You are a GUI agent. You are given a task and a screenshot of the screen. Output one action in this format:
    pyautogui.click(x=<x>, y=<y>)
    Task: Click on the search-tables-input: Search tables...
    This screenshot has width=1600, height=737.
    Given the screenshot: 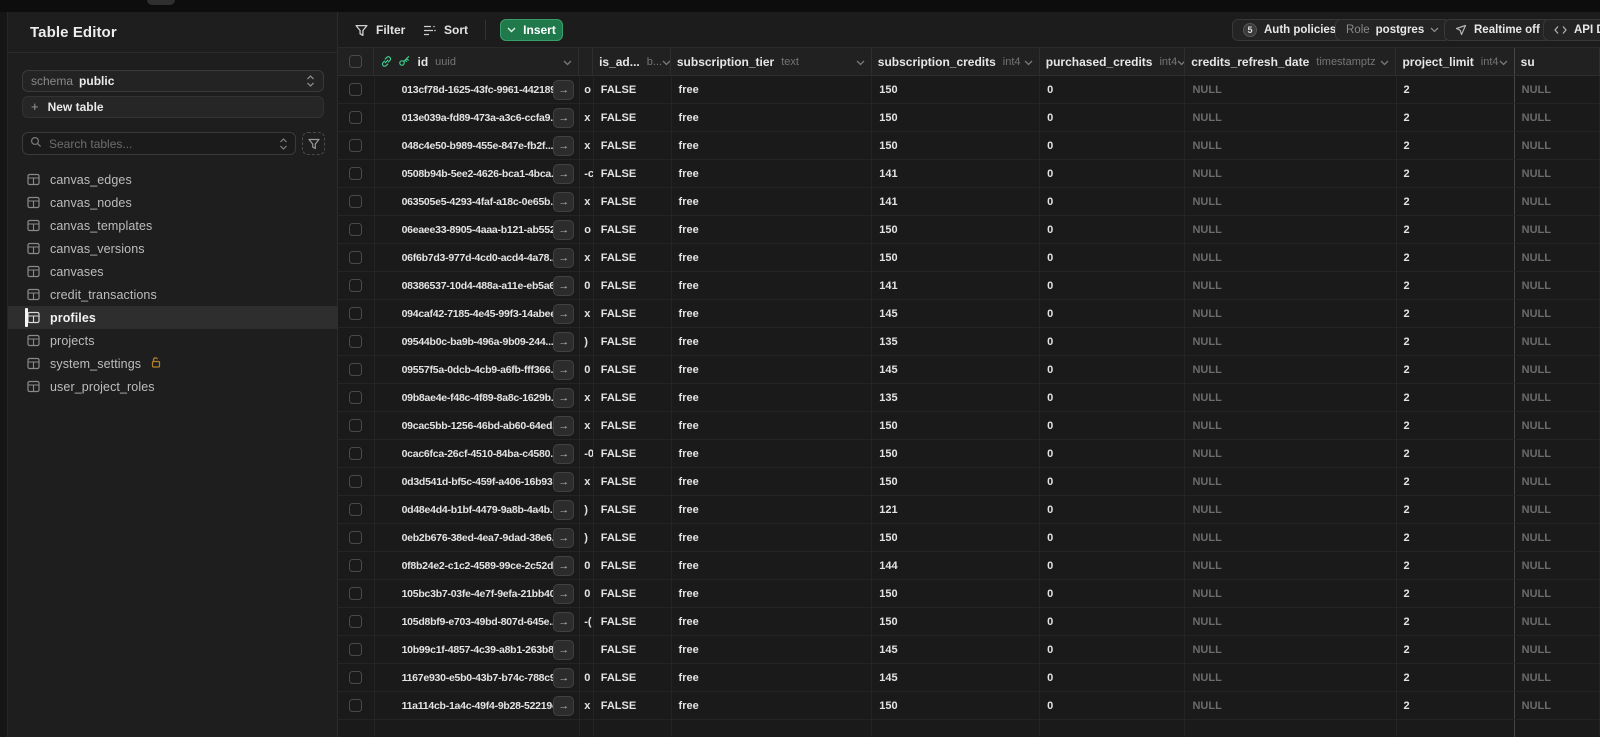 What is the action you would take?
    pyautogui.click(x=159, y=143)
    